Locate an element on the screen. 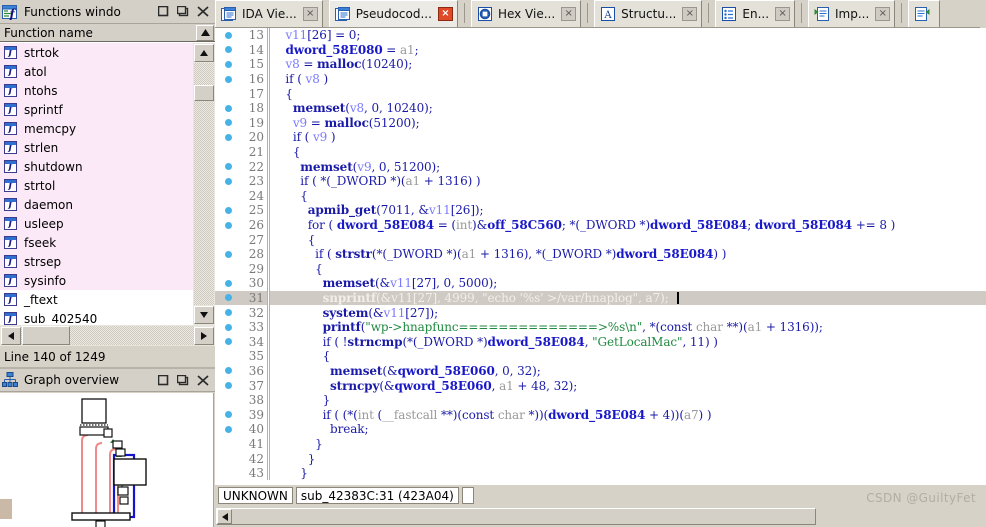 This screenshot has height=527, width=986. code-line: 21 { is located at coordinates (600, 152).